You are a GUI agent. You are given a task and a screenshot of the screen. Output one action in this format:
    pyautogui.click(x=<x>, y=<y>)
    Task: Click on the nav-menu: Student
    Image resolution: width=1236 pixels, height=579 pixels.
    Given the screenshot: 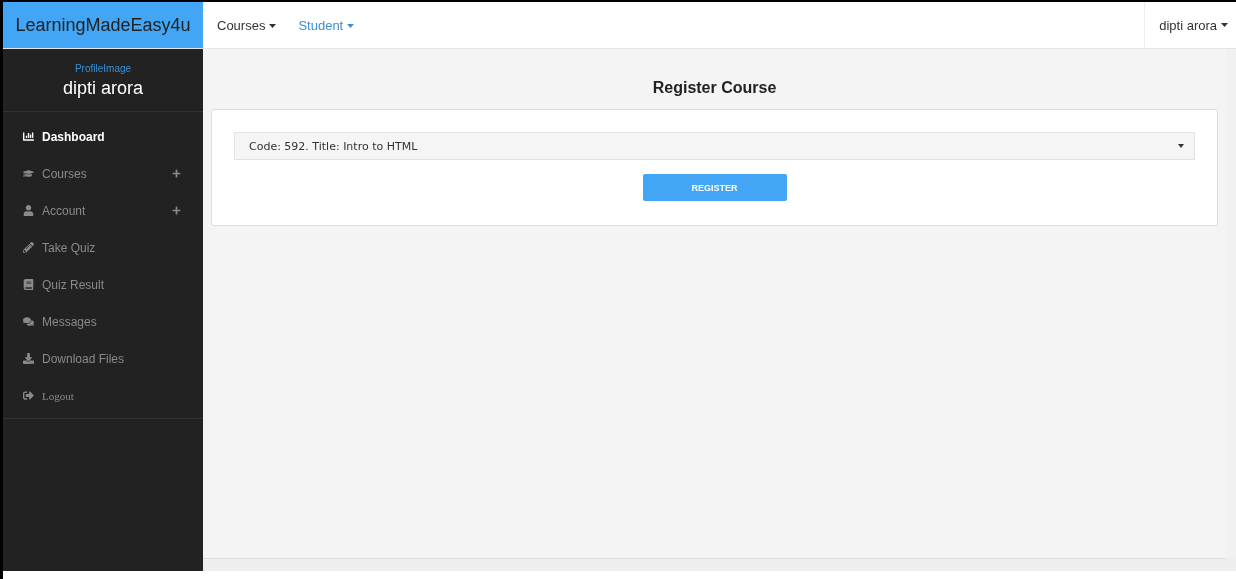 What is the action you would take?
    pyautogui.click(x=326, y=25)
    